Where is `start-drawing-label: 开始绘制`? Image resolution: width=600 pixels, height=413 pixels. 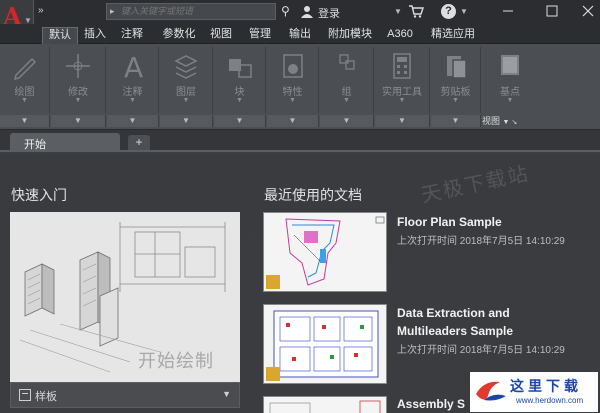 start-drawing-label: 开始绘制 is located at coordinates (176, 361).